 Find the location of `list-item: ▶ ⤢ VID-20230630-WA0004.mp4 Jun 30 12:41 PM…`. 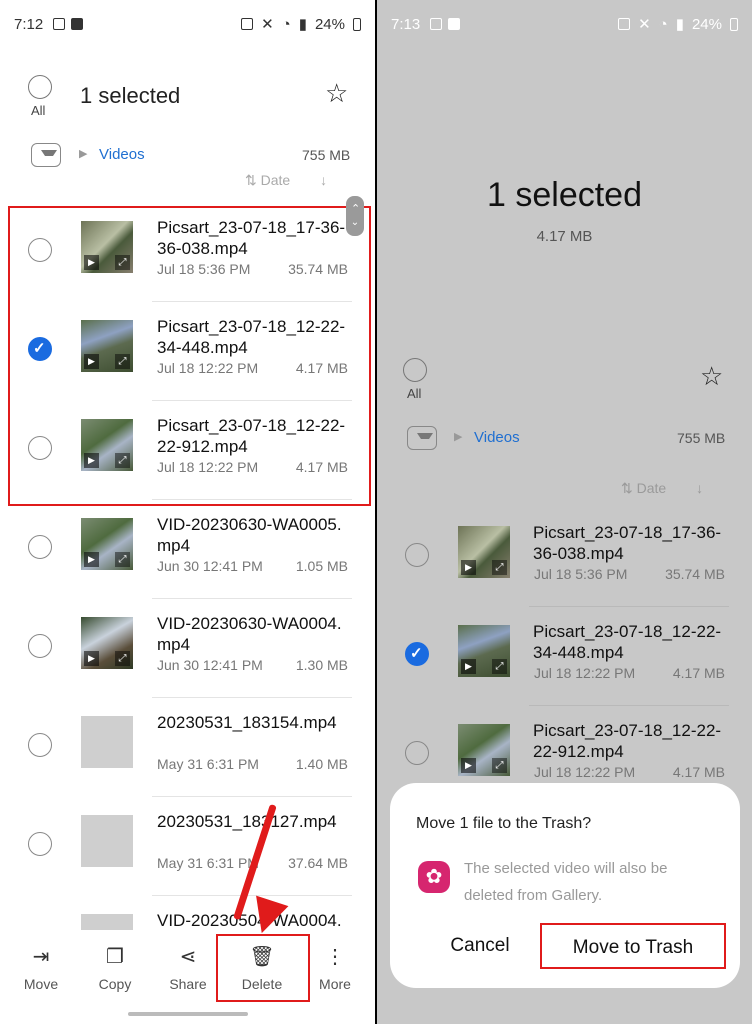

list-item: ▶ ⤢ VID-20230630-WA0004.mp4 Jun 30 12:41 PM… is located at coordinates (187, 648).